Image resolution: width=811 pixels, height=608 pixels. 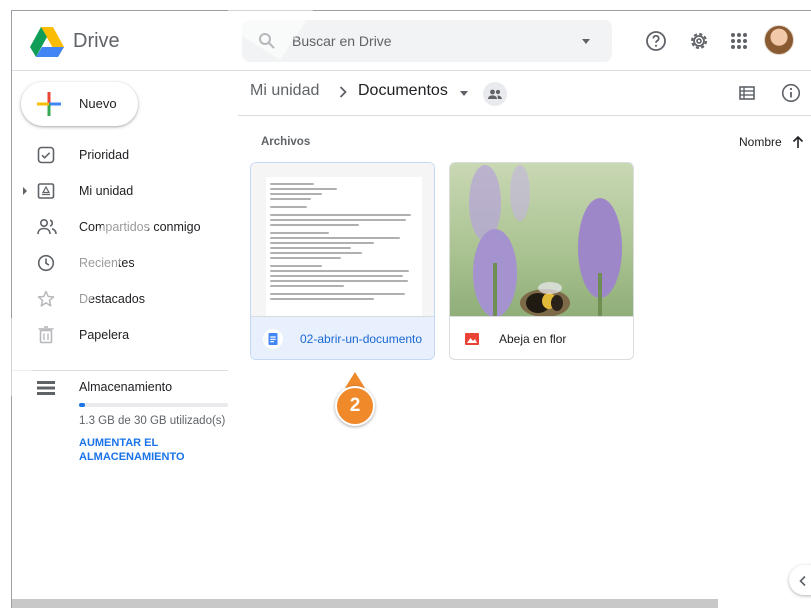 I want to click on image-thumbnail, so click(x=541, y=240).